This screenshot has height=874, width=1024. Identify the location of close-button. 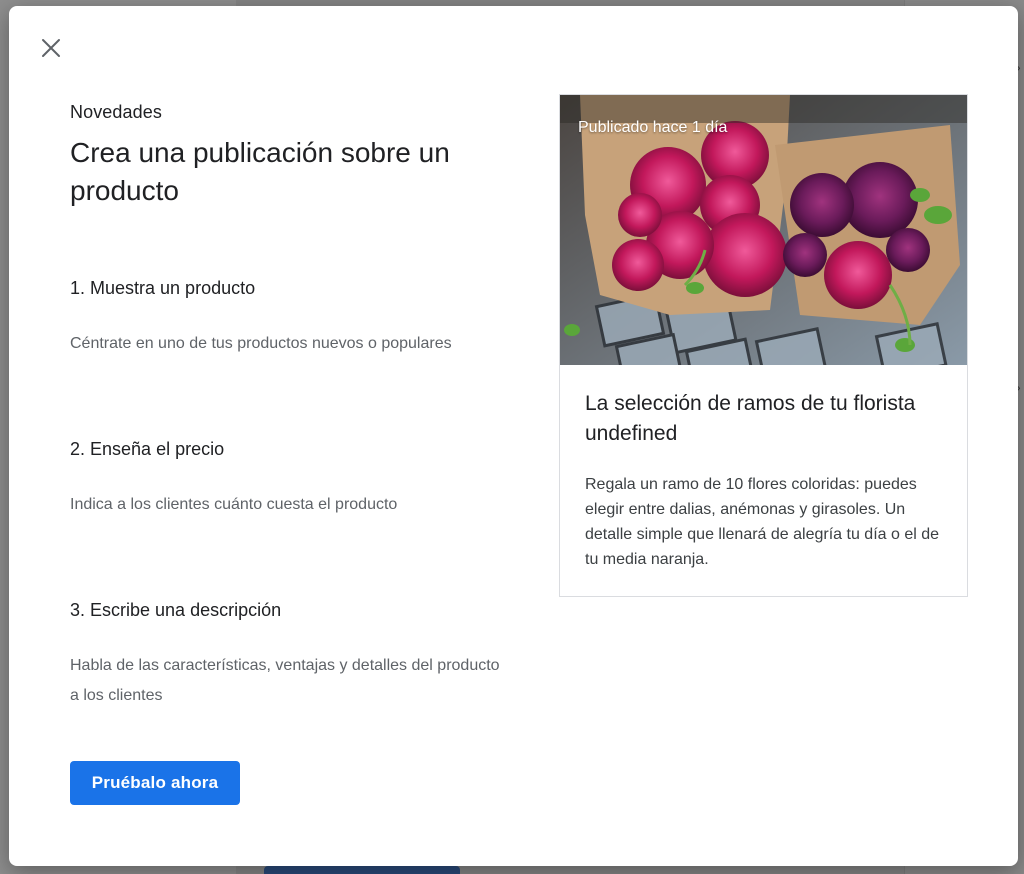
(51, 48).